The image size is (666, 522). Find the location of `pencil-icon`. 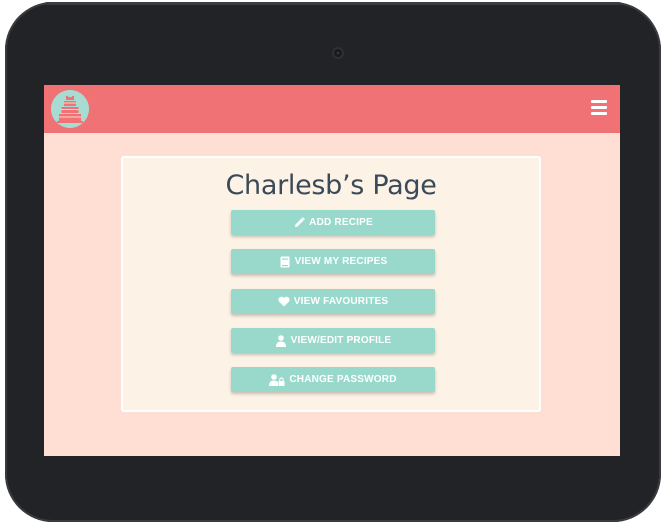

pencil-icon is located at coordinates (299, 223).